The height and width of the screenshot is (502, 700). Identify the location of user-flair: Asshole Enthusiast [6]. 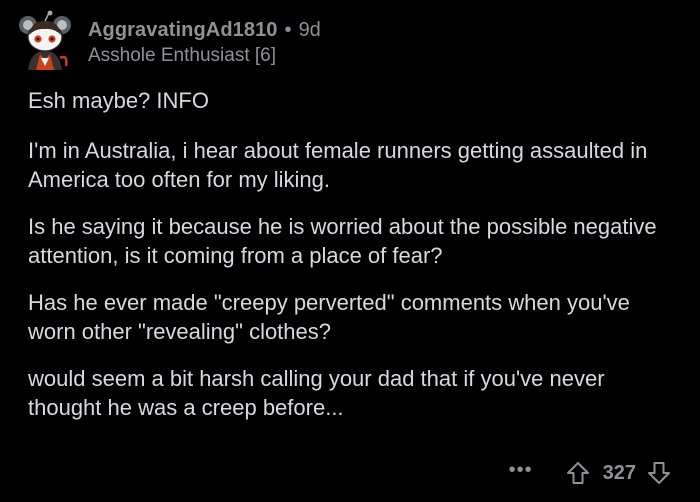
(182, 55).